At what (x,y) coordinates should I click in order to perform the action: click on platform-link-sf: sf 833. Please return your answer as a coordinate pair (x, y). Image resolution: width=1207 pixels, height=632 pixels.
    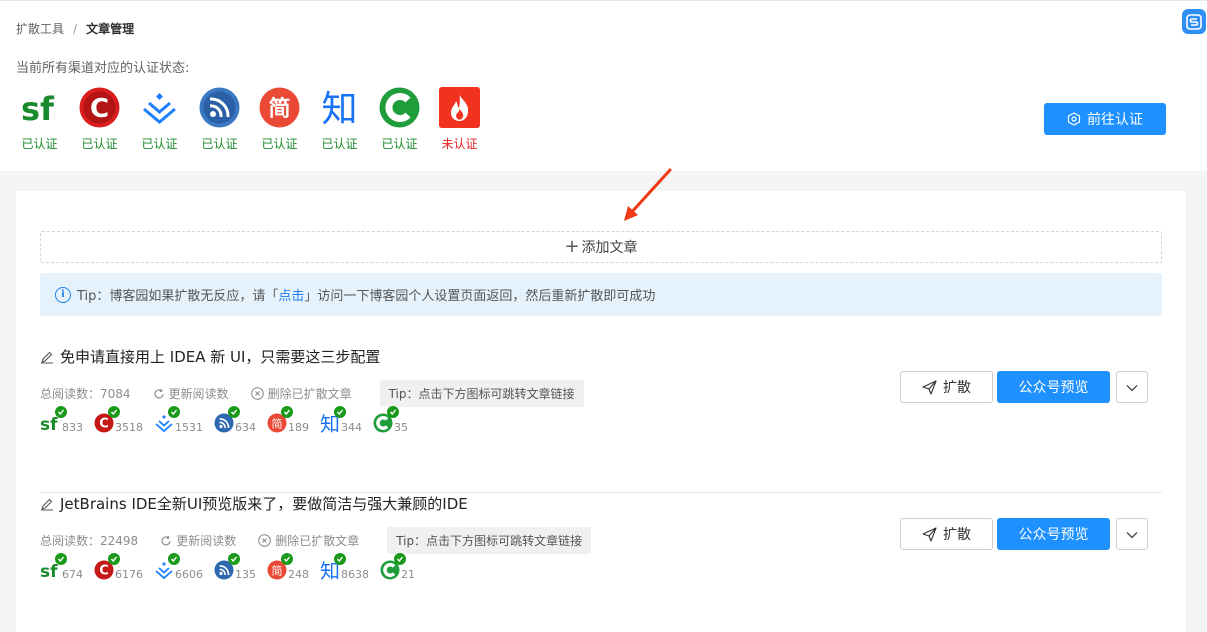
    Looking at the image, I should click on (61, 420).